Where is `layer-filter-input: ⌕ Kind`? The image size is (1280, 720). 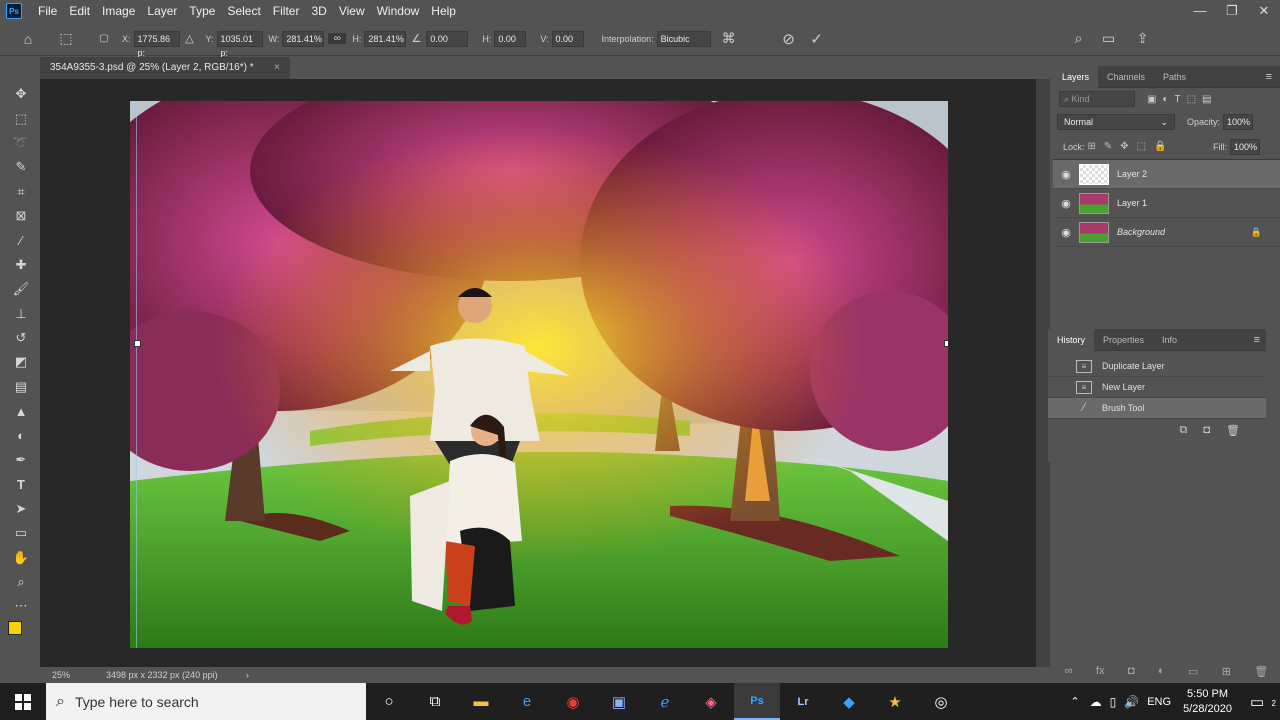 layer-filter-input: ⌕ Kind is located at coordinates (1097, 99).